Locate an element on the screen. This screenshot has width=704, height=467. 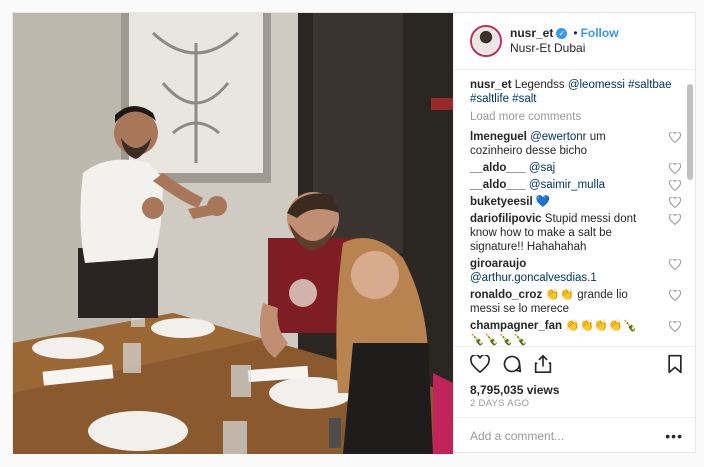
comment-username: champagner_fan is located at coordinates (516, 326).